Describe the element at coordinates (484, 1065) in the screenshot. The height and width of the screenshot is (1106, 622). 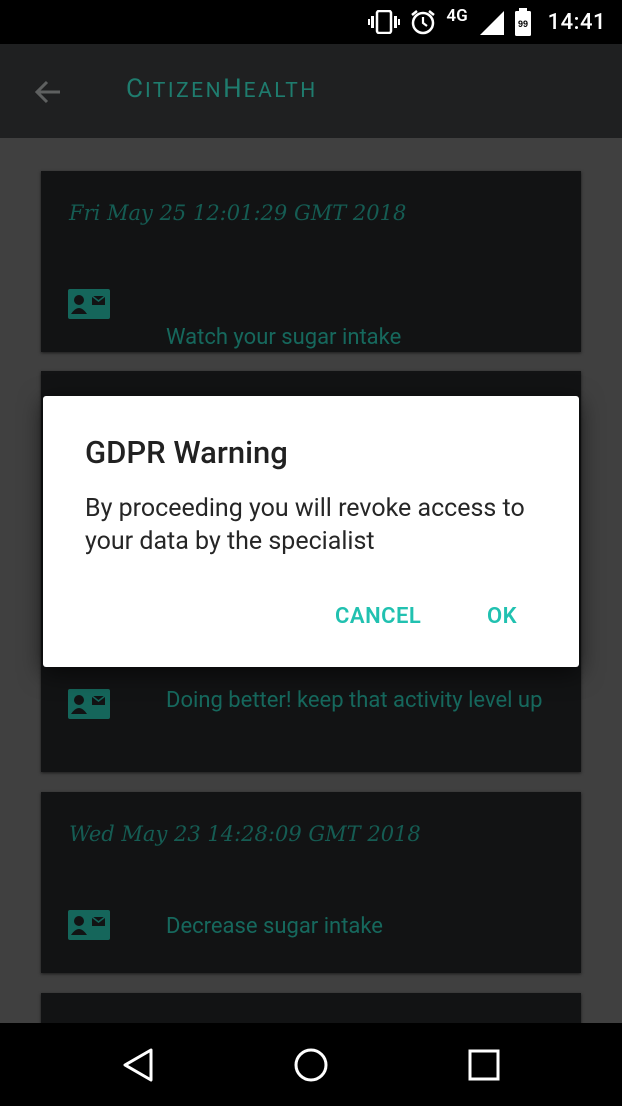
I see `recents-square-icon` at that location.